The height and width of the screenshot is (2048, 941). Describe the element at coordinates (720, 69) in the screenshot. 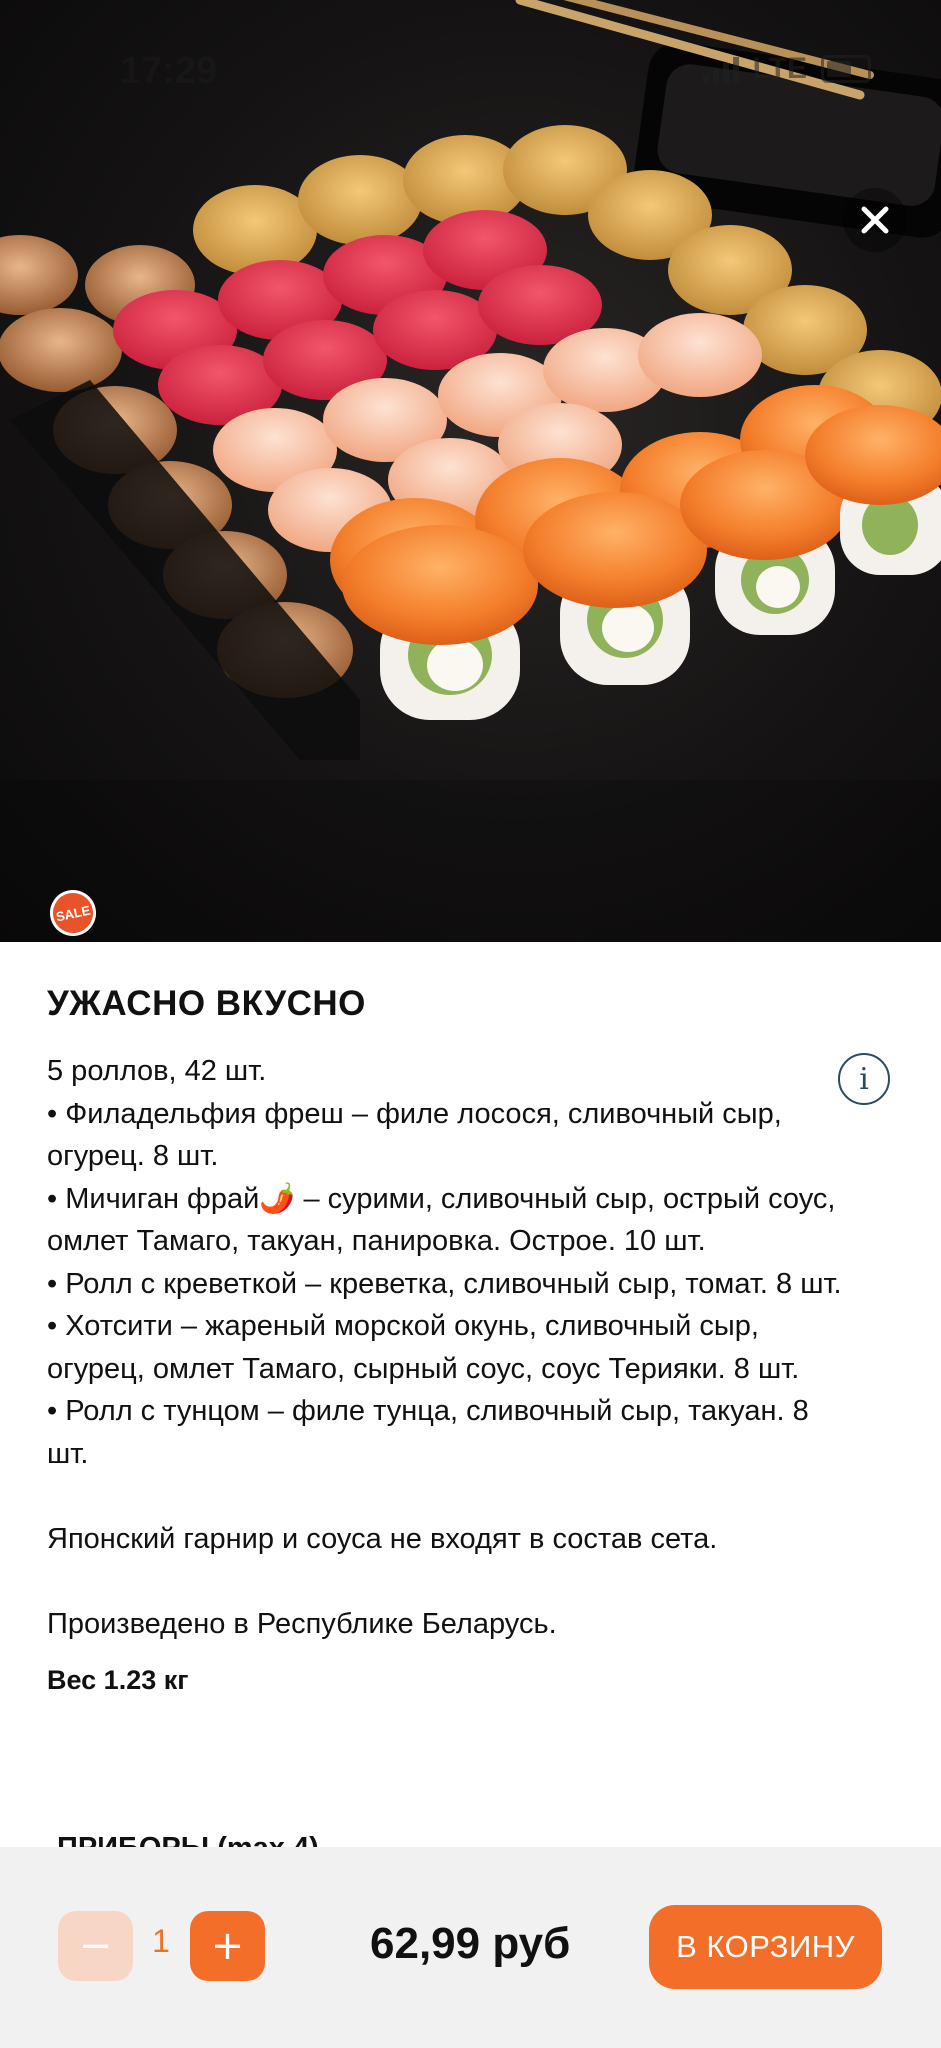

I see `signal-icon` at that location.